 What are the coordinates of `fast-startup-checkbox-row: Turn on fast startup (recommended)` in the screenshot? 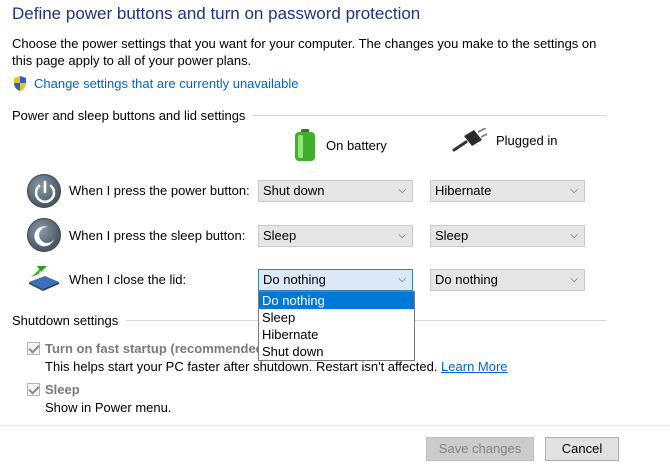 It's located at (147, 348).